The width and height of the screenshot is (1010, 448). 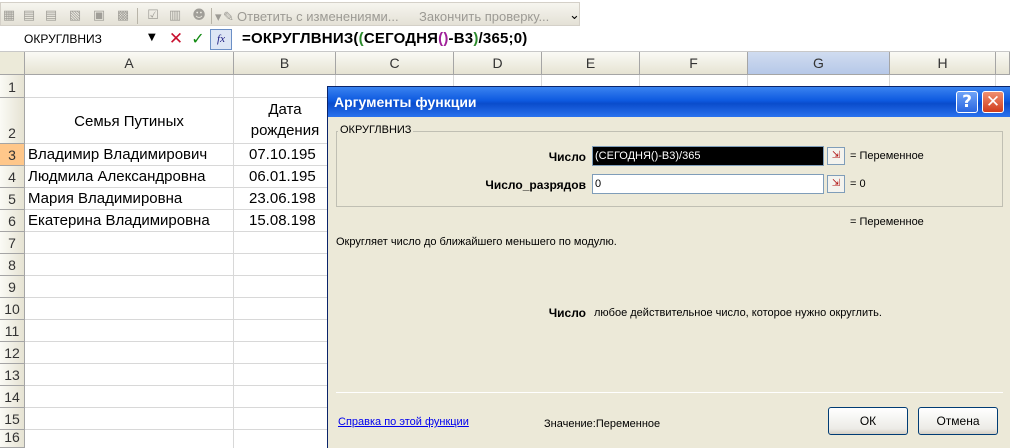 What do you see at coordinates (570, 424) in the screenshot?
I see `result-value-label: Значение:` at bounding box center [570, 424].